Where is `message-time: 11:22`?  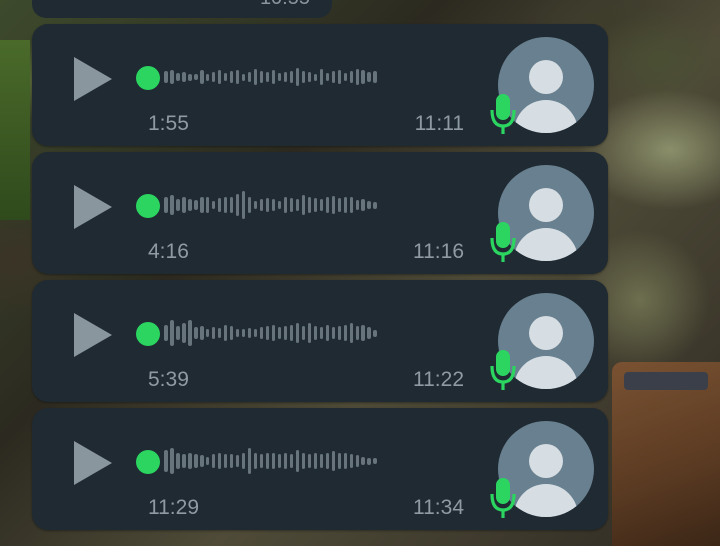
message-time: 11:22 is located at coordinates (438, 379).